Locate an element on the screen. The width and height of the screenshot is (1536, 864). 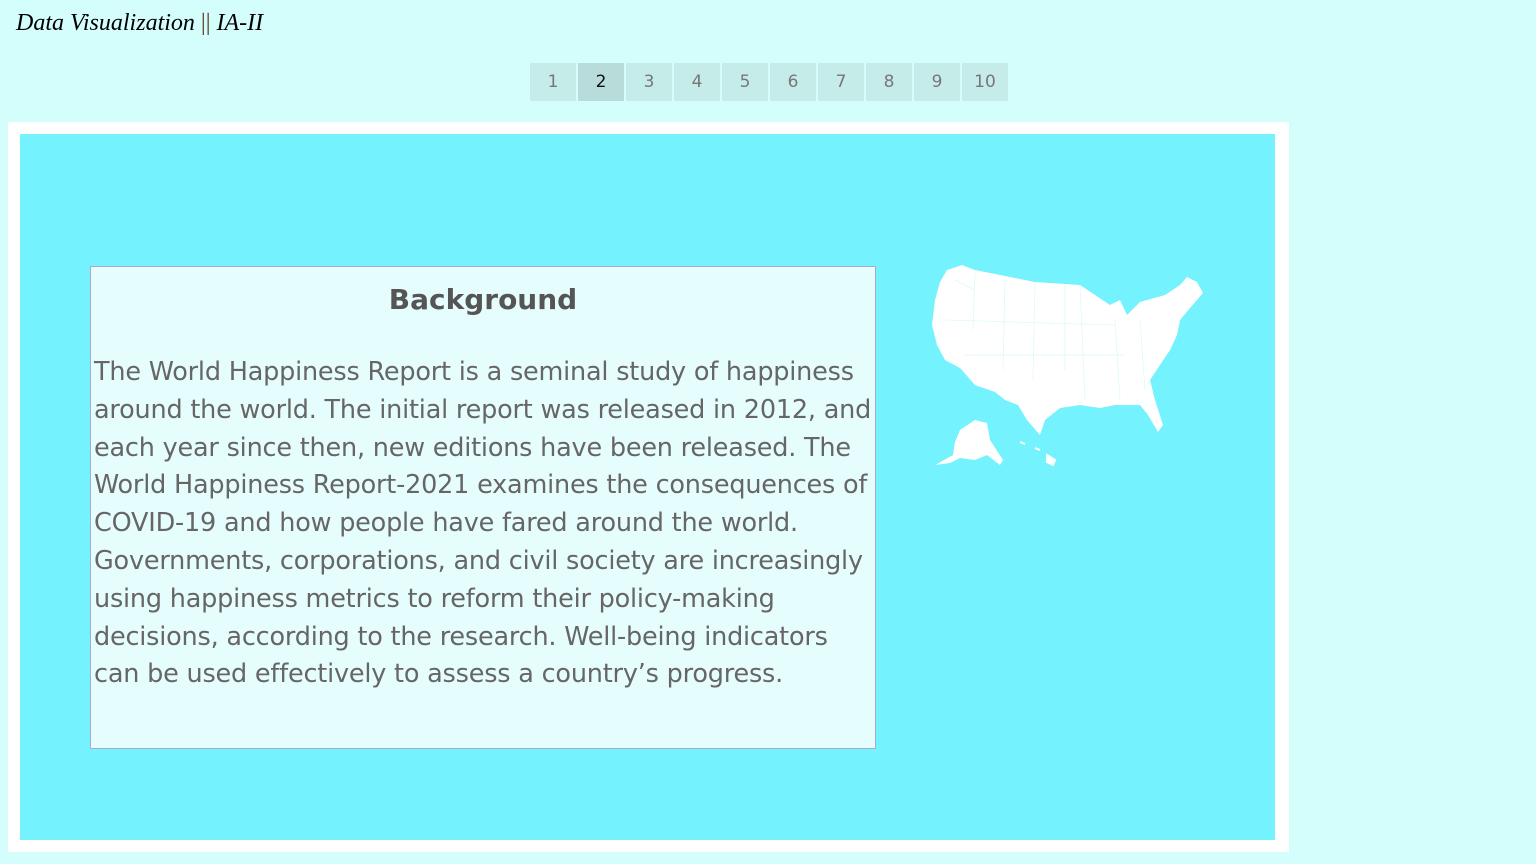
page-title: Data Visualization || IA-II is located at coordinates (139, 23).